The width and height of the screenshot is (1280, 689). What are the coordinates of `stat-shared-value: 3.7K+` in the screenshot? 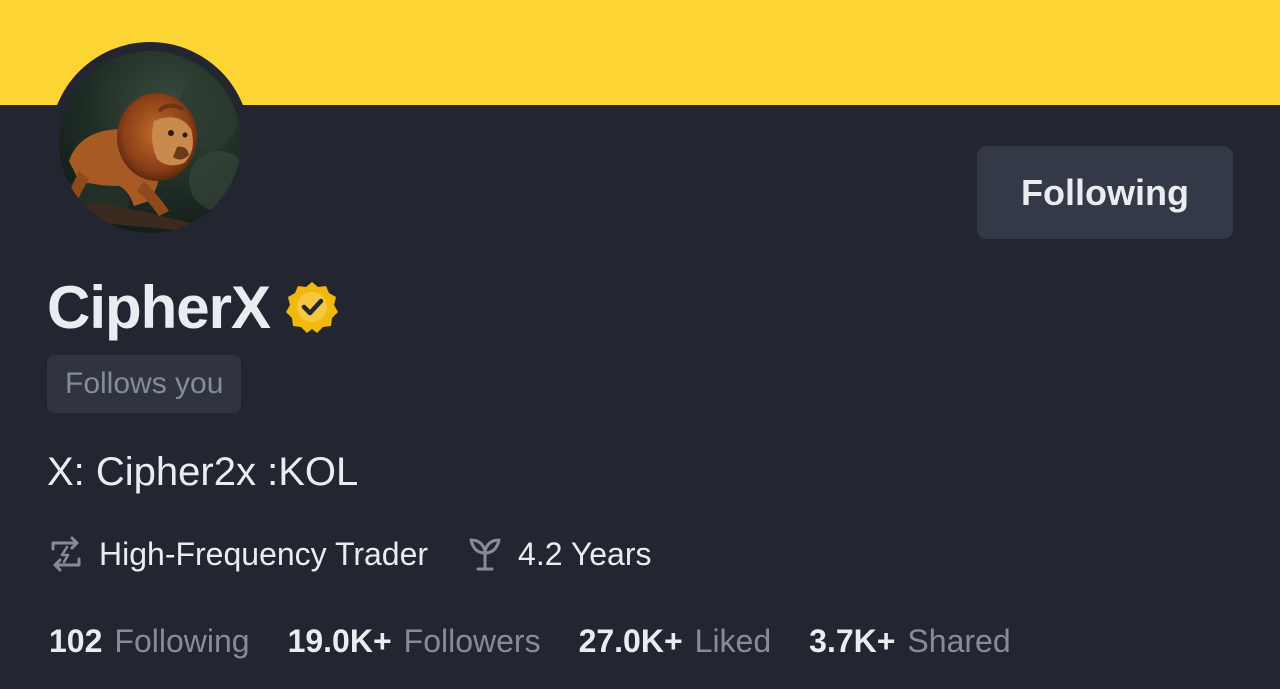 It's located at (852, 640).